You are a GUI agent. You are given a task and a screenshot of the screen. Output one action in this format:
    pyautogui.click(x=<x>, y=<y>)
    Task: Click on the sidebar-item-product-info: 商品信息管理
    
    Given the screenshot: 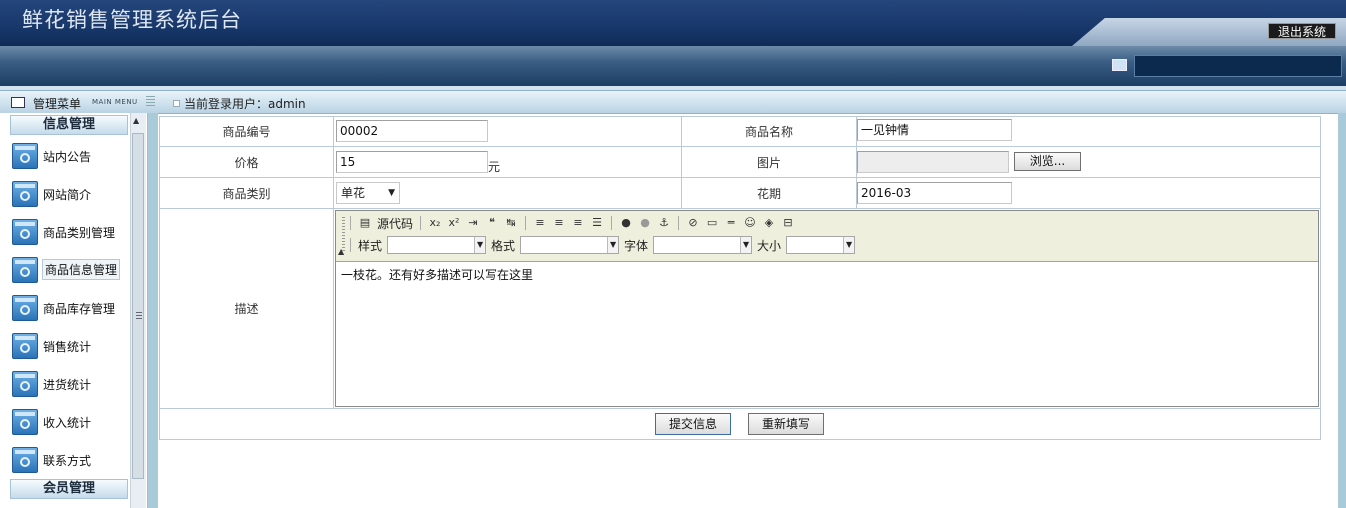 What is the action you would take?
    pyautogui.click(x=69, y=270)
    